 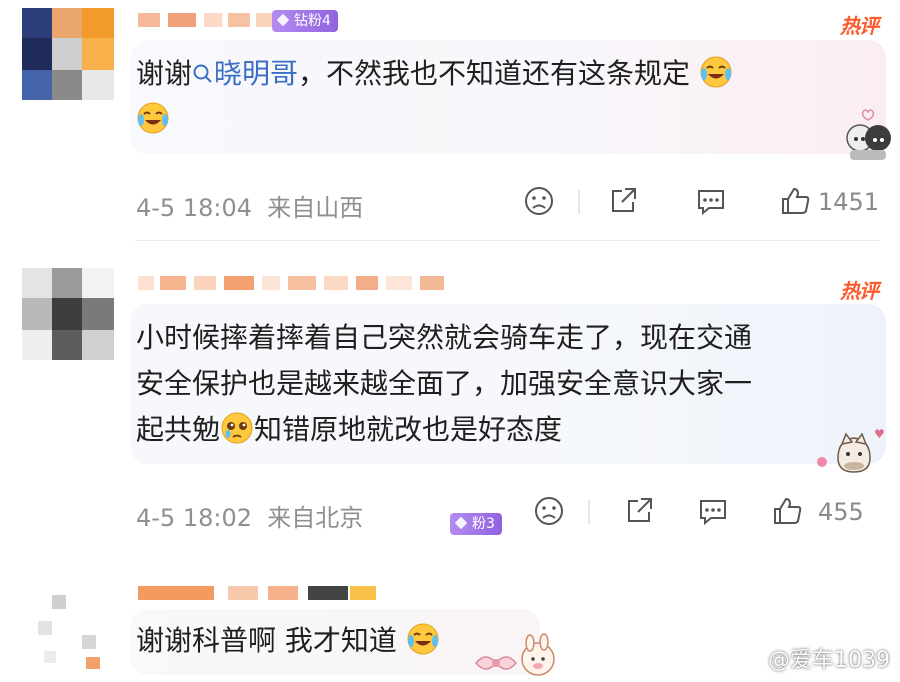 What do you see at coordinates (250, 518) in the screenshot?
I see `comment-meta: 4-5 18:02 来自北京` at bounding box center [250, 518].